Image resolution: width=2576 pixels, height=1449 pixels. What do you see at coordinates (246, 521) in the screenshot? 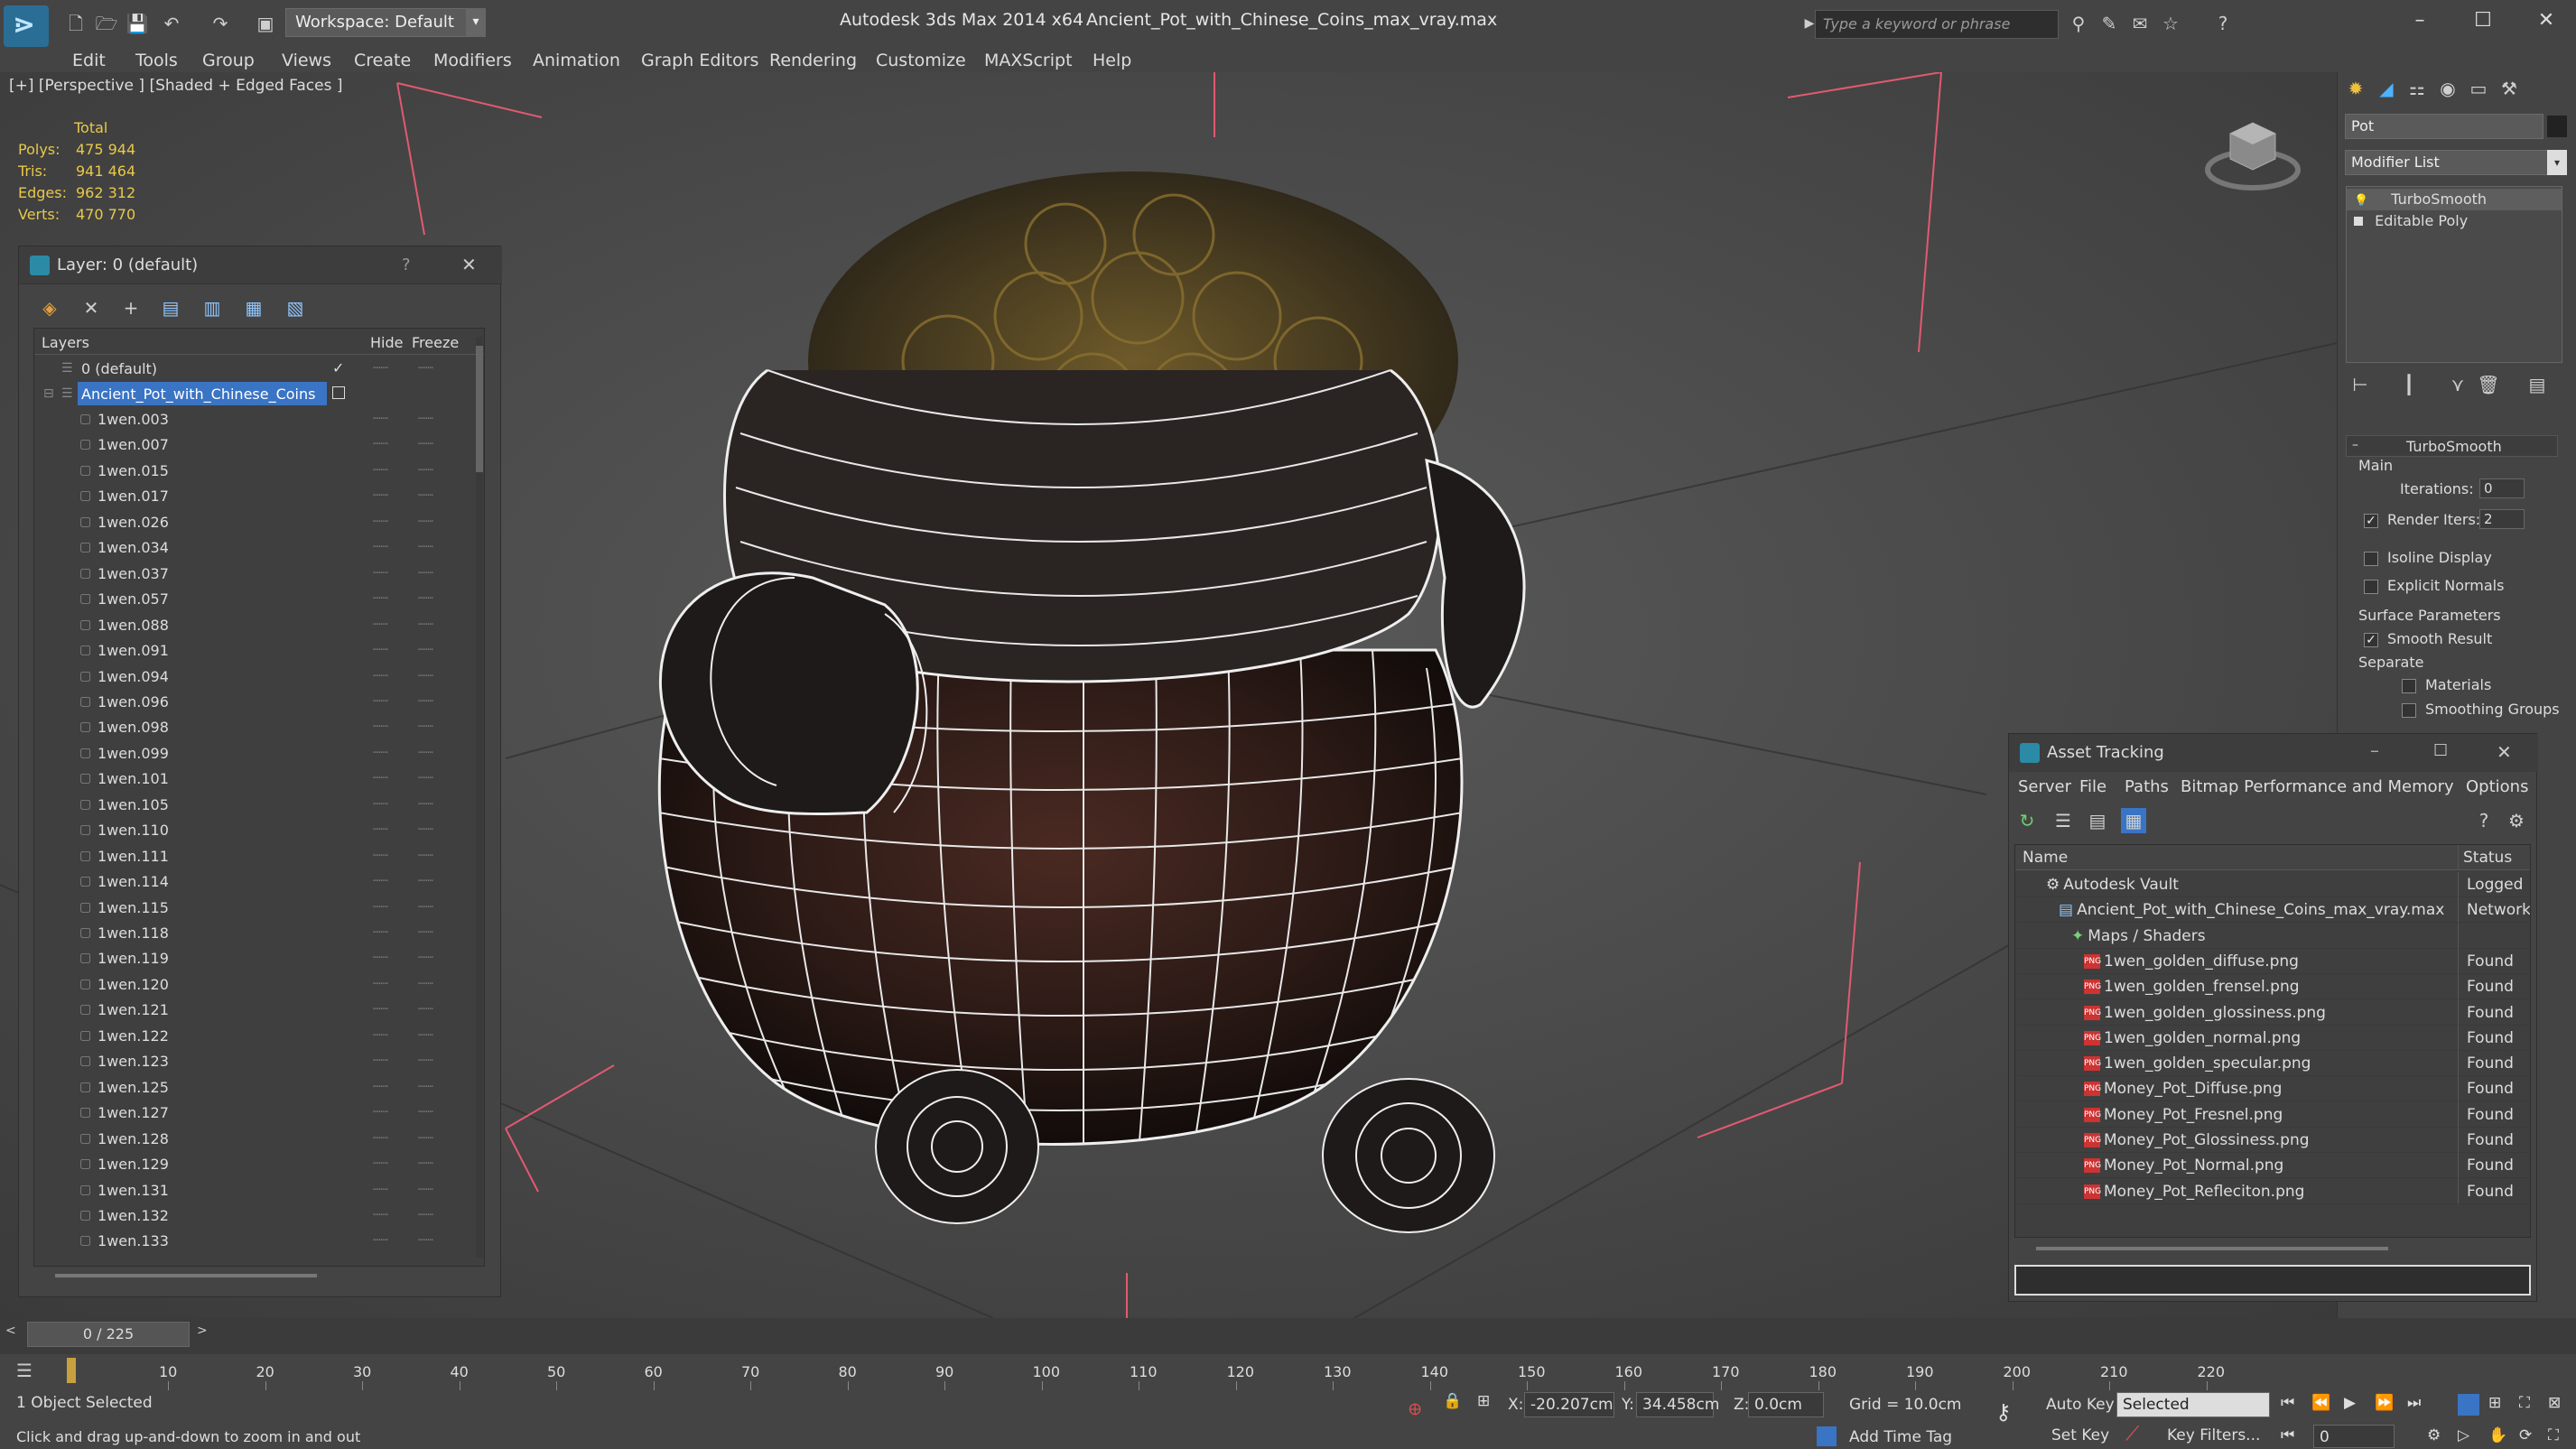
I see `layer-object-row: ▢ 1wen.026 ┈┈ ┈┈` at bounding box center [246, 521].